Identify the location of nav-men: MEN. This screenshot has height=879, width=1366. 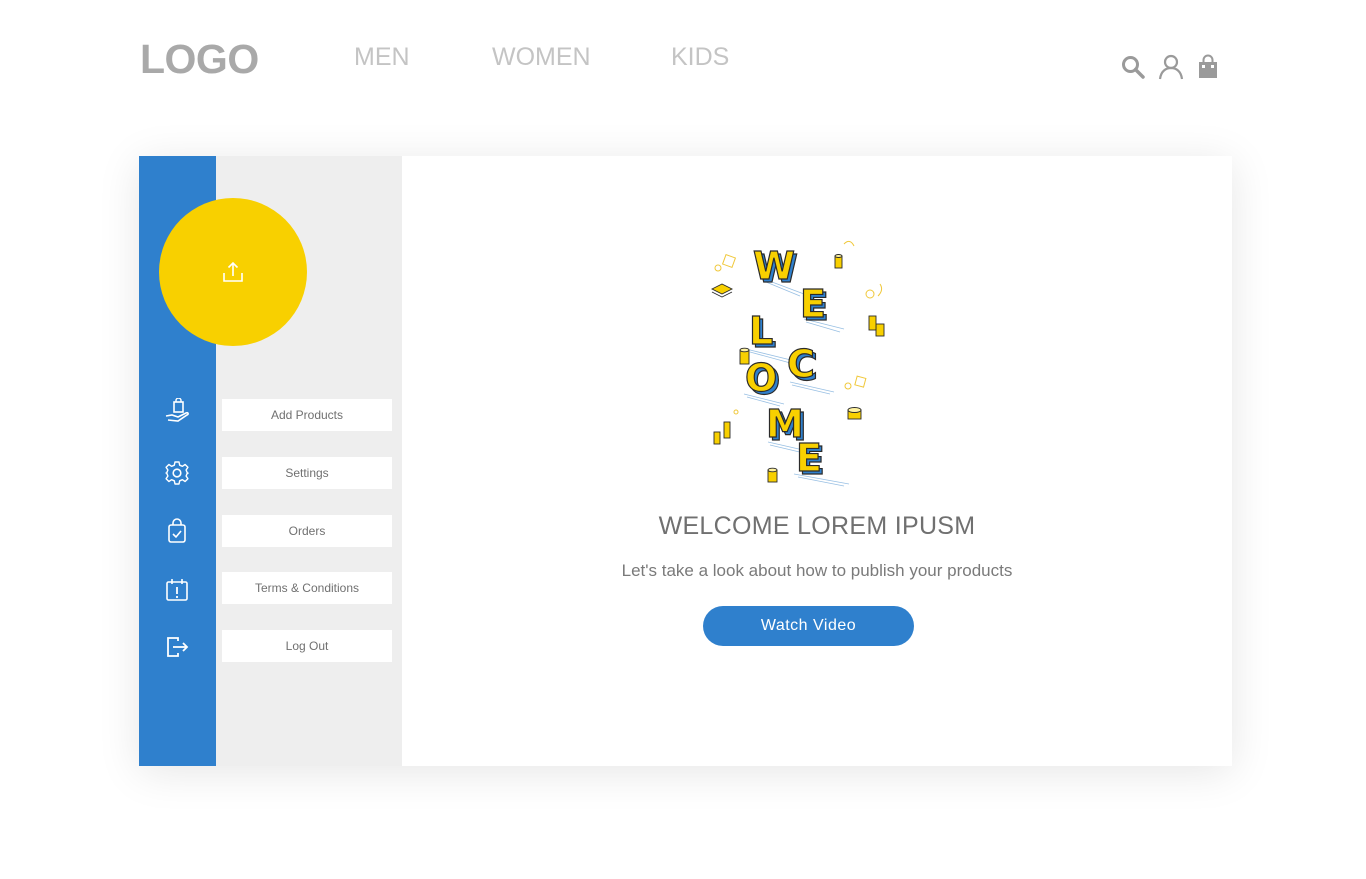
(382, 57).